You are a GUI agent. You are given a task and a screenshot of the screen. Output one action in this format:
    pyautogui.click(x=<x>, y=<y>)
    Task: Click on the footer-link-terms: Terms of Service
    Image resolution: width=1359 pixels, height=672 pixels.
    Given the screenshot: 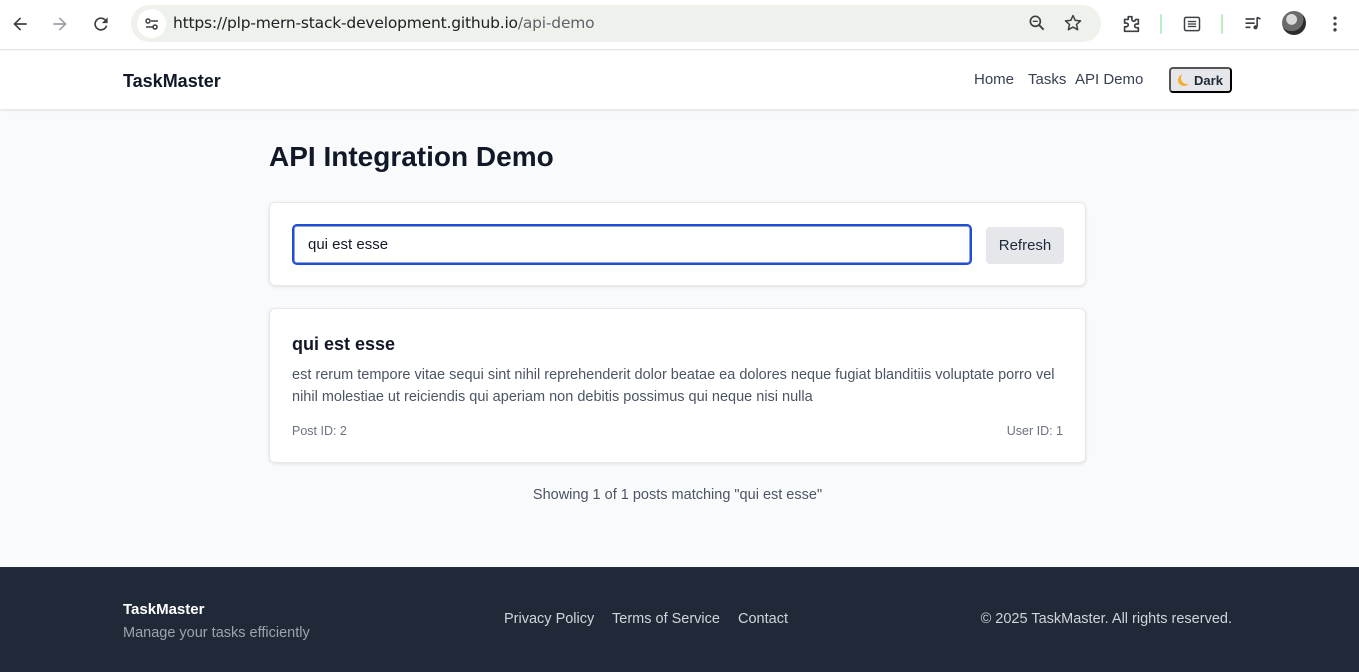 What is the action you would take?
    pyautogui.click(x=666, y=619)
    